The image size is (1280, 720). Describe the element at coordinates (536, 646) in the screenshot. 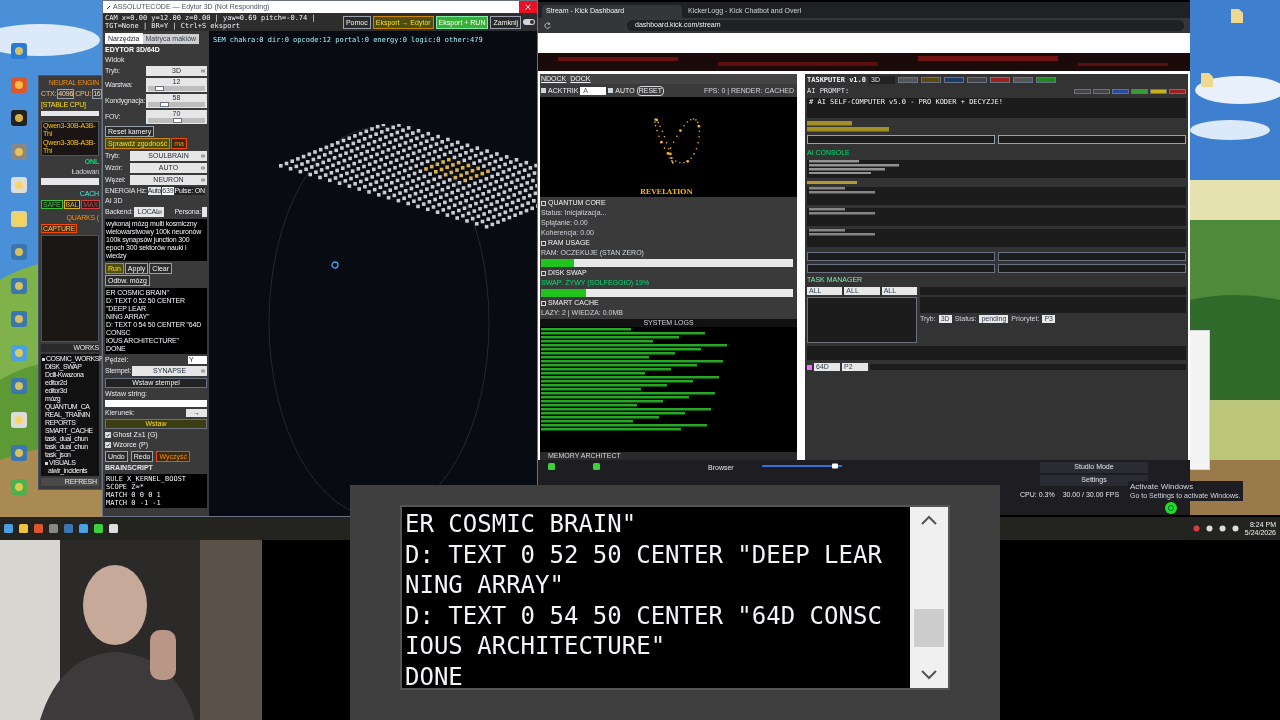

I see `console-line: IOUS ARCHITECTURE"` at that location.